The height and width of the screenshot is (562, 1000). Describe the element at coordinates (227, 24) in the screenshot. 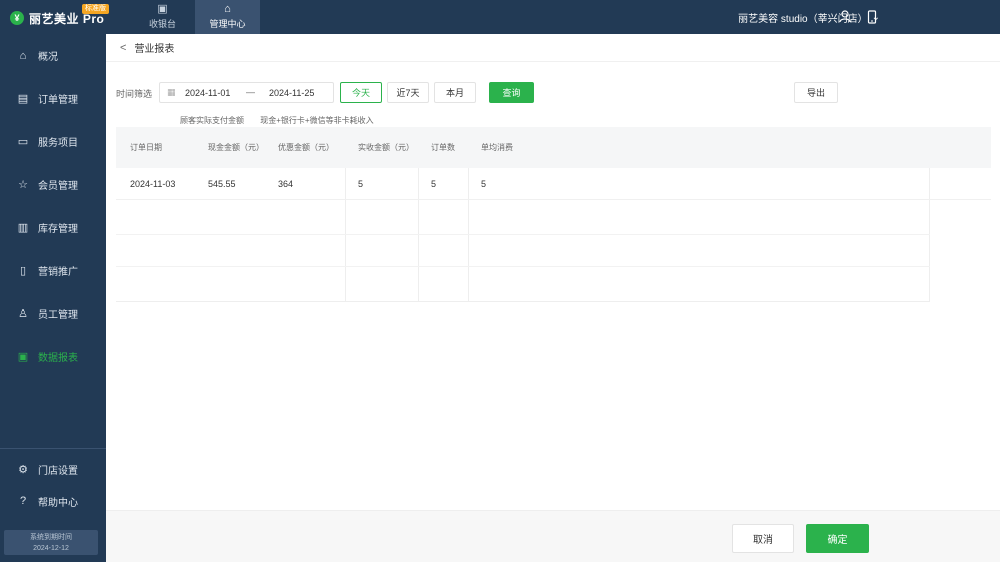

I see `tab-management-label: 管理中心` at that location.